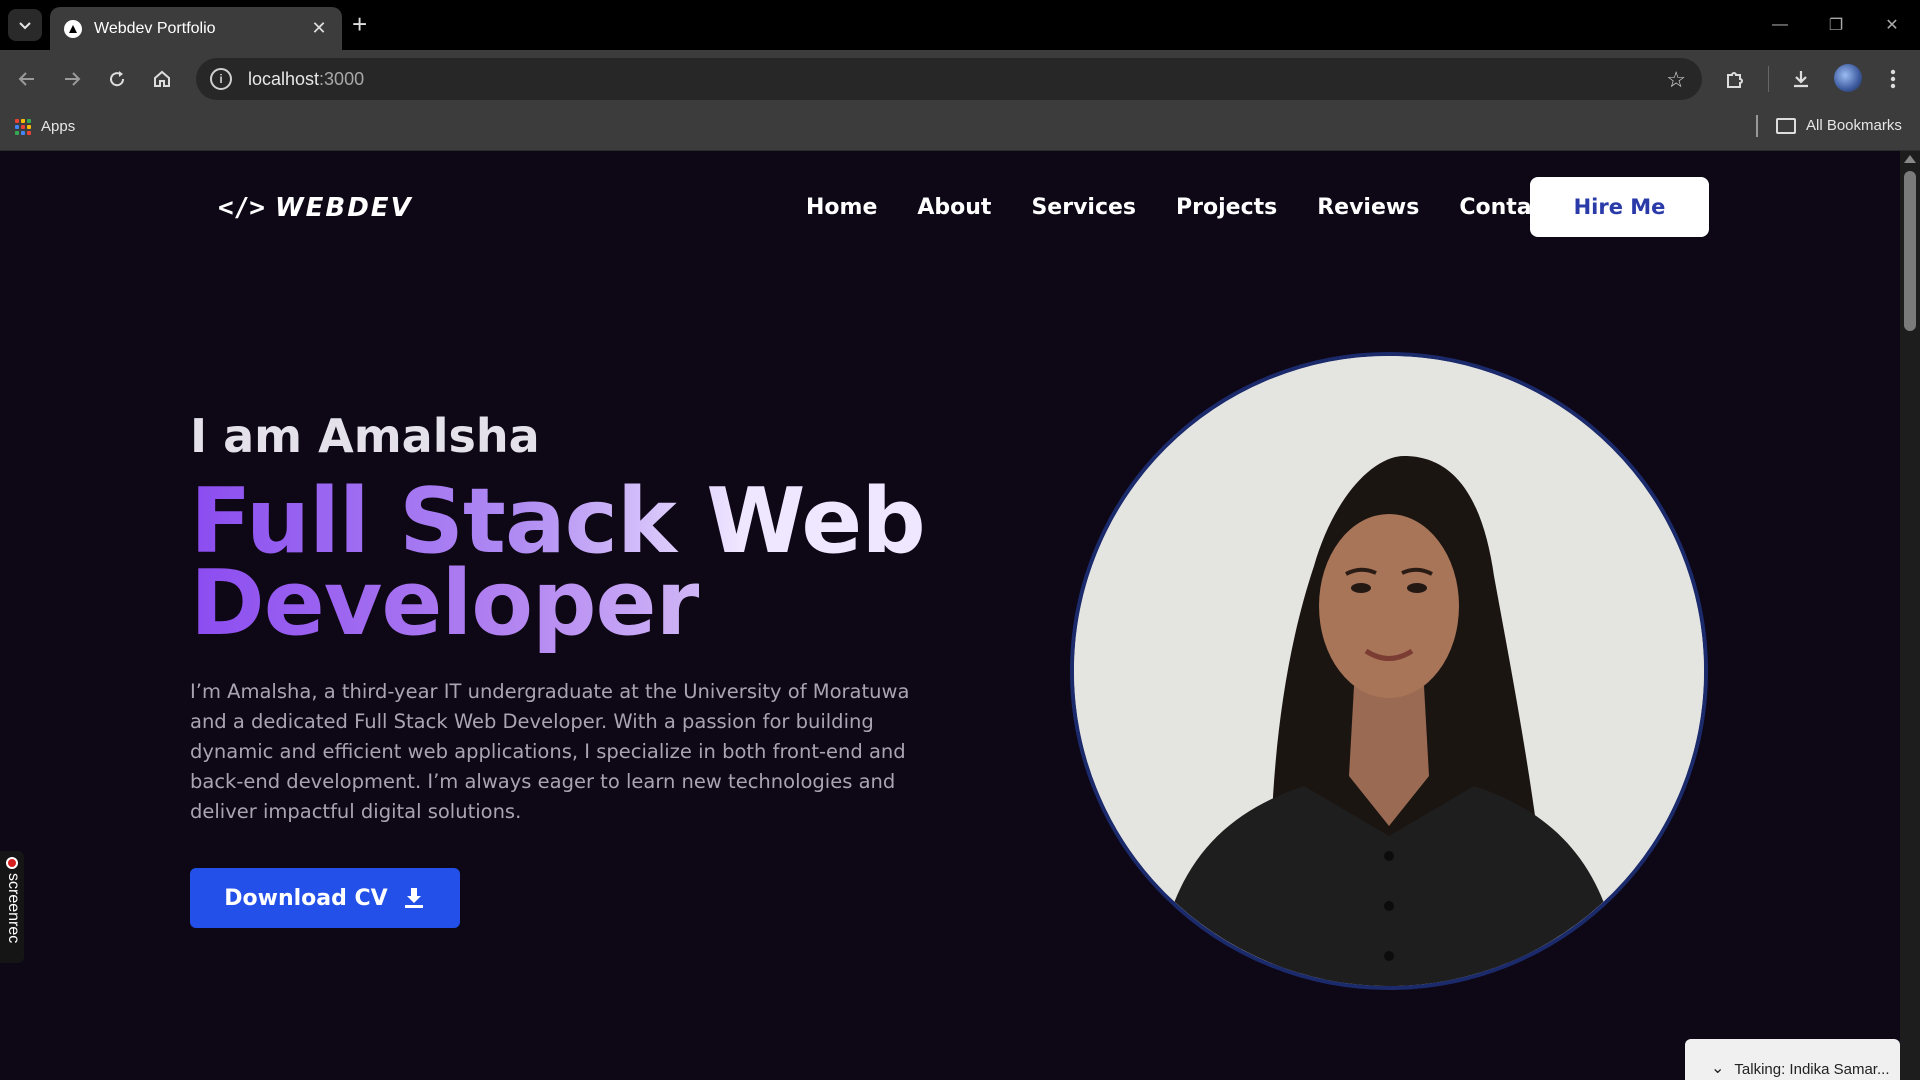 The height and width of the screenshot is (1080, 1920). Describe the element at coordinates (1786, 125) in the screenshot. I see `folder-icon` at that location.